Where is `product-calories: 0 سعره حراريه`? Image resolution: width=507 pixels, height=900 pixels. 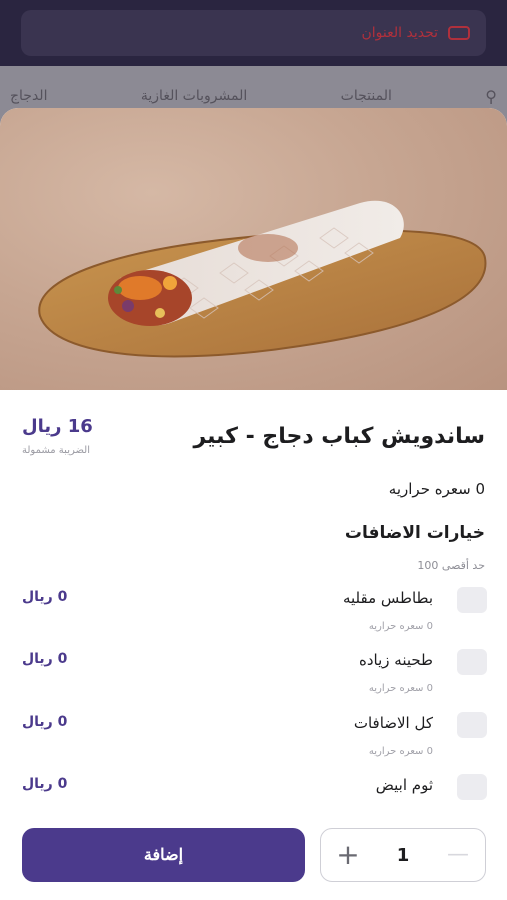
product-calories: 0 سعره حراريه is located at coordinates (436, 489).